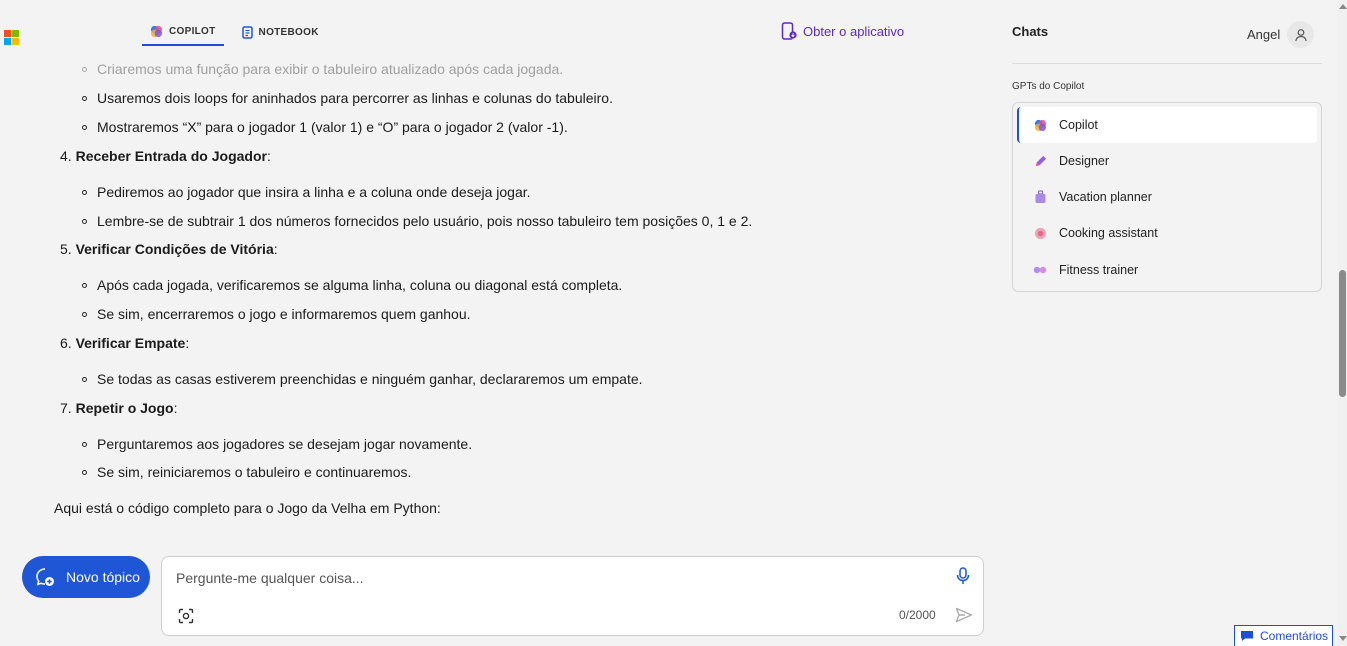  I want to click on feedback-button: Comentários, so click(1283, 635).